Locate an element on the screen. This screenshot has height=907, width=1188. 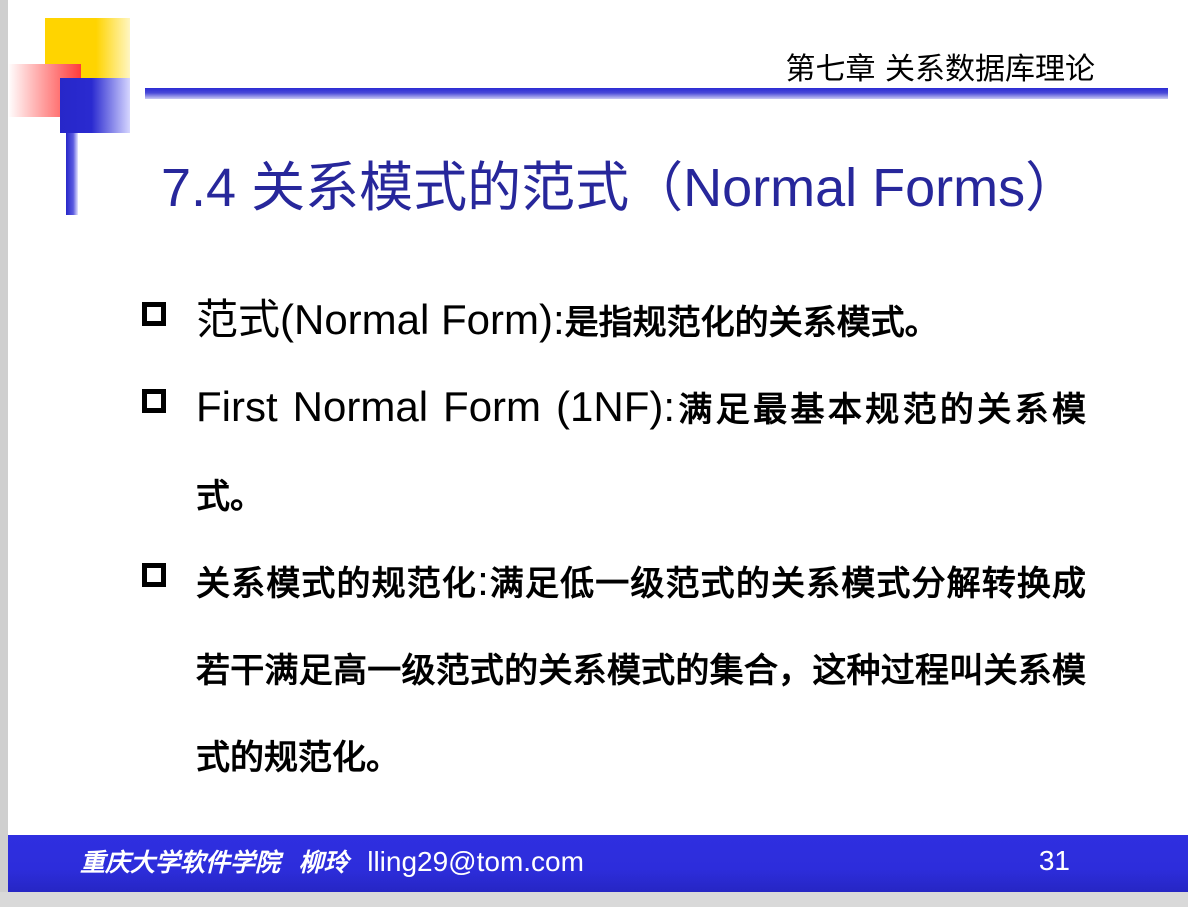
footer-email: lling29@tom.com is located at coordinates (475, 861).